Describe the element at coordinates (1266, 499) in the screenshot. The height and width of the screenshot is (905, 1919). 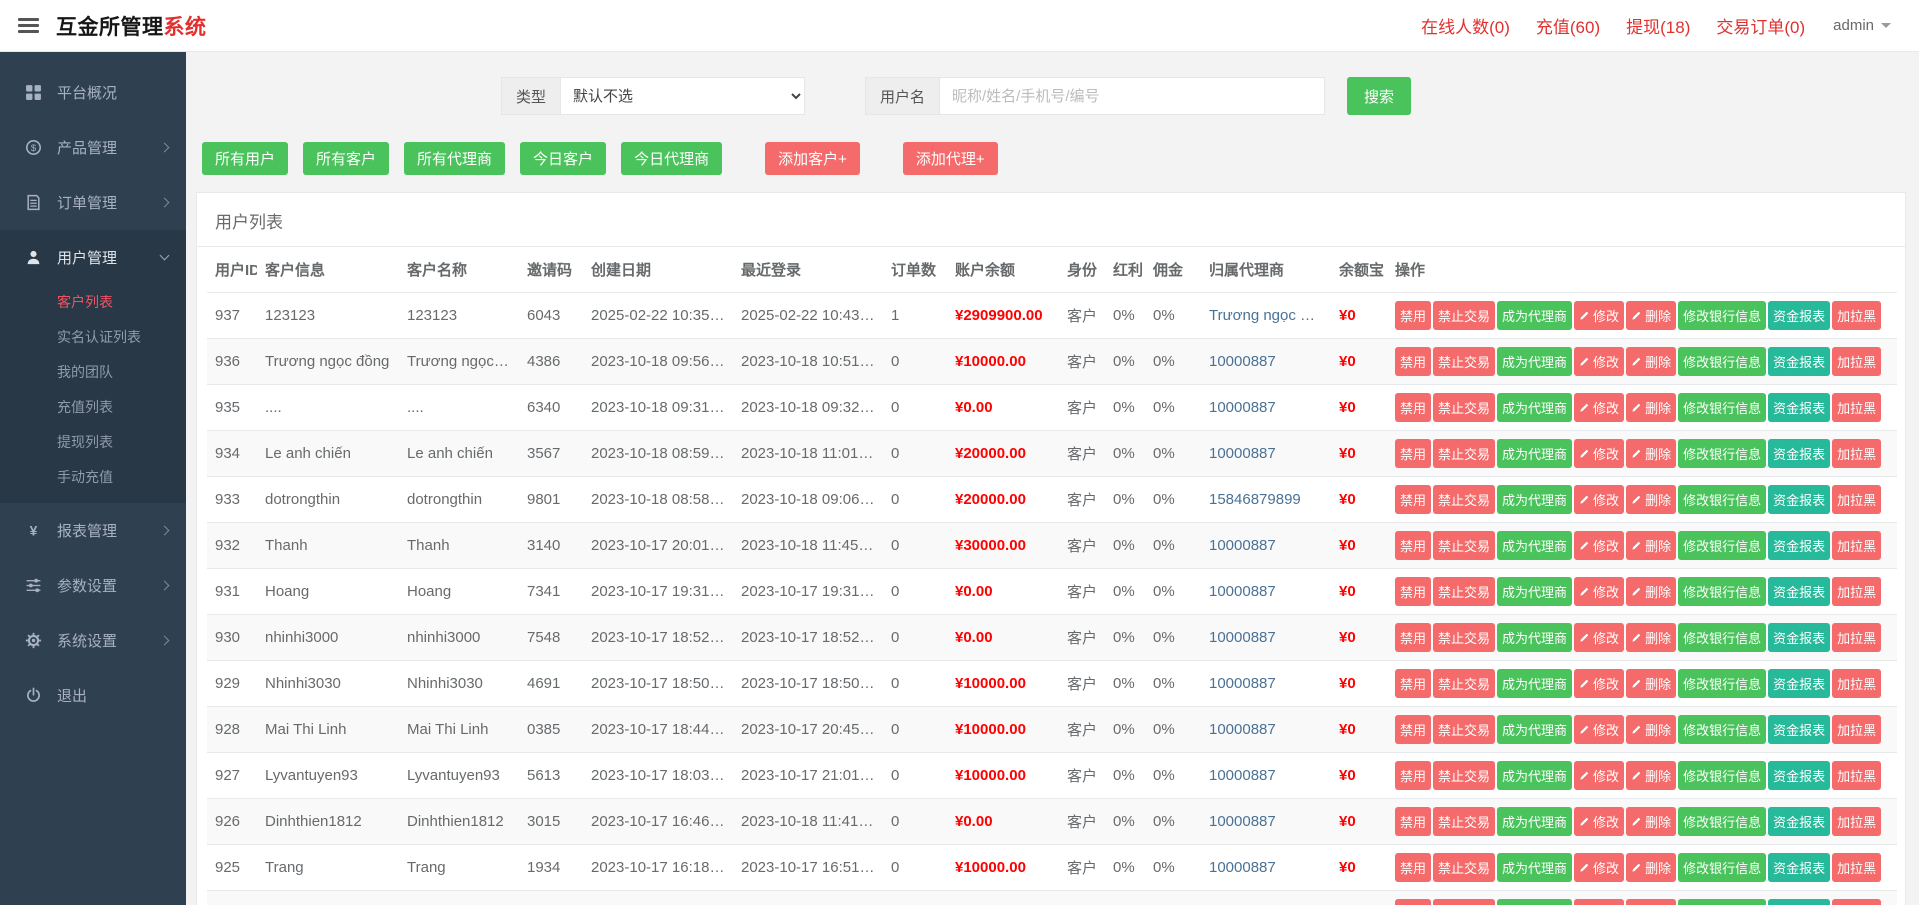
I see `cell-agent: 15846879899` at that location.